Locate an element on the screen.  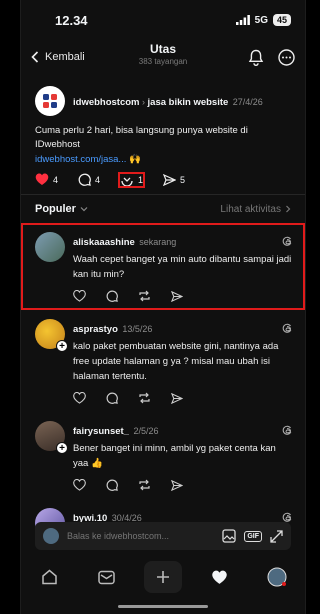
avatar is located at coordinates (50, 247).